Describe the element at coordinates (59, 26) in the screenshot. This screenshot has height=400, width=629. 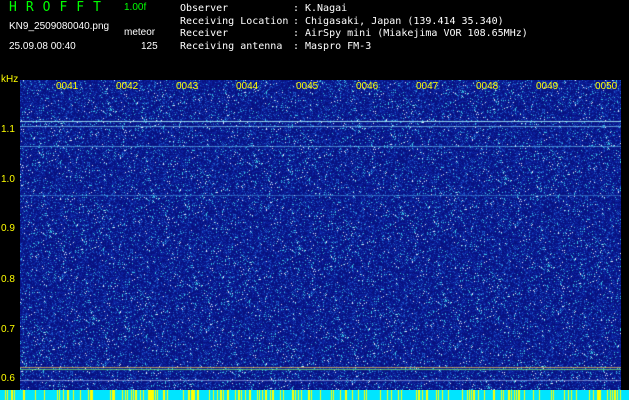
I see `filename-label: KN9_2509080040.png` at that location.